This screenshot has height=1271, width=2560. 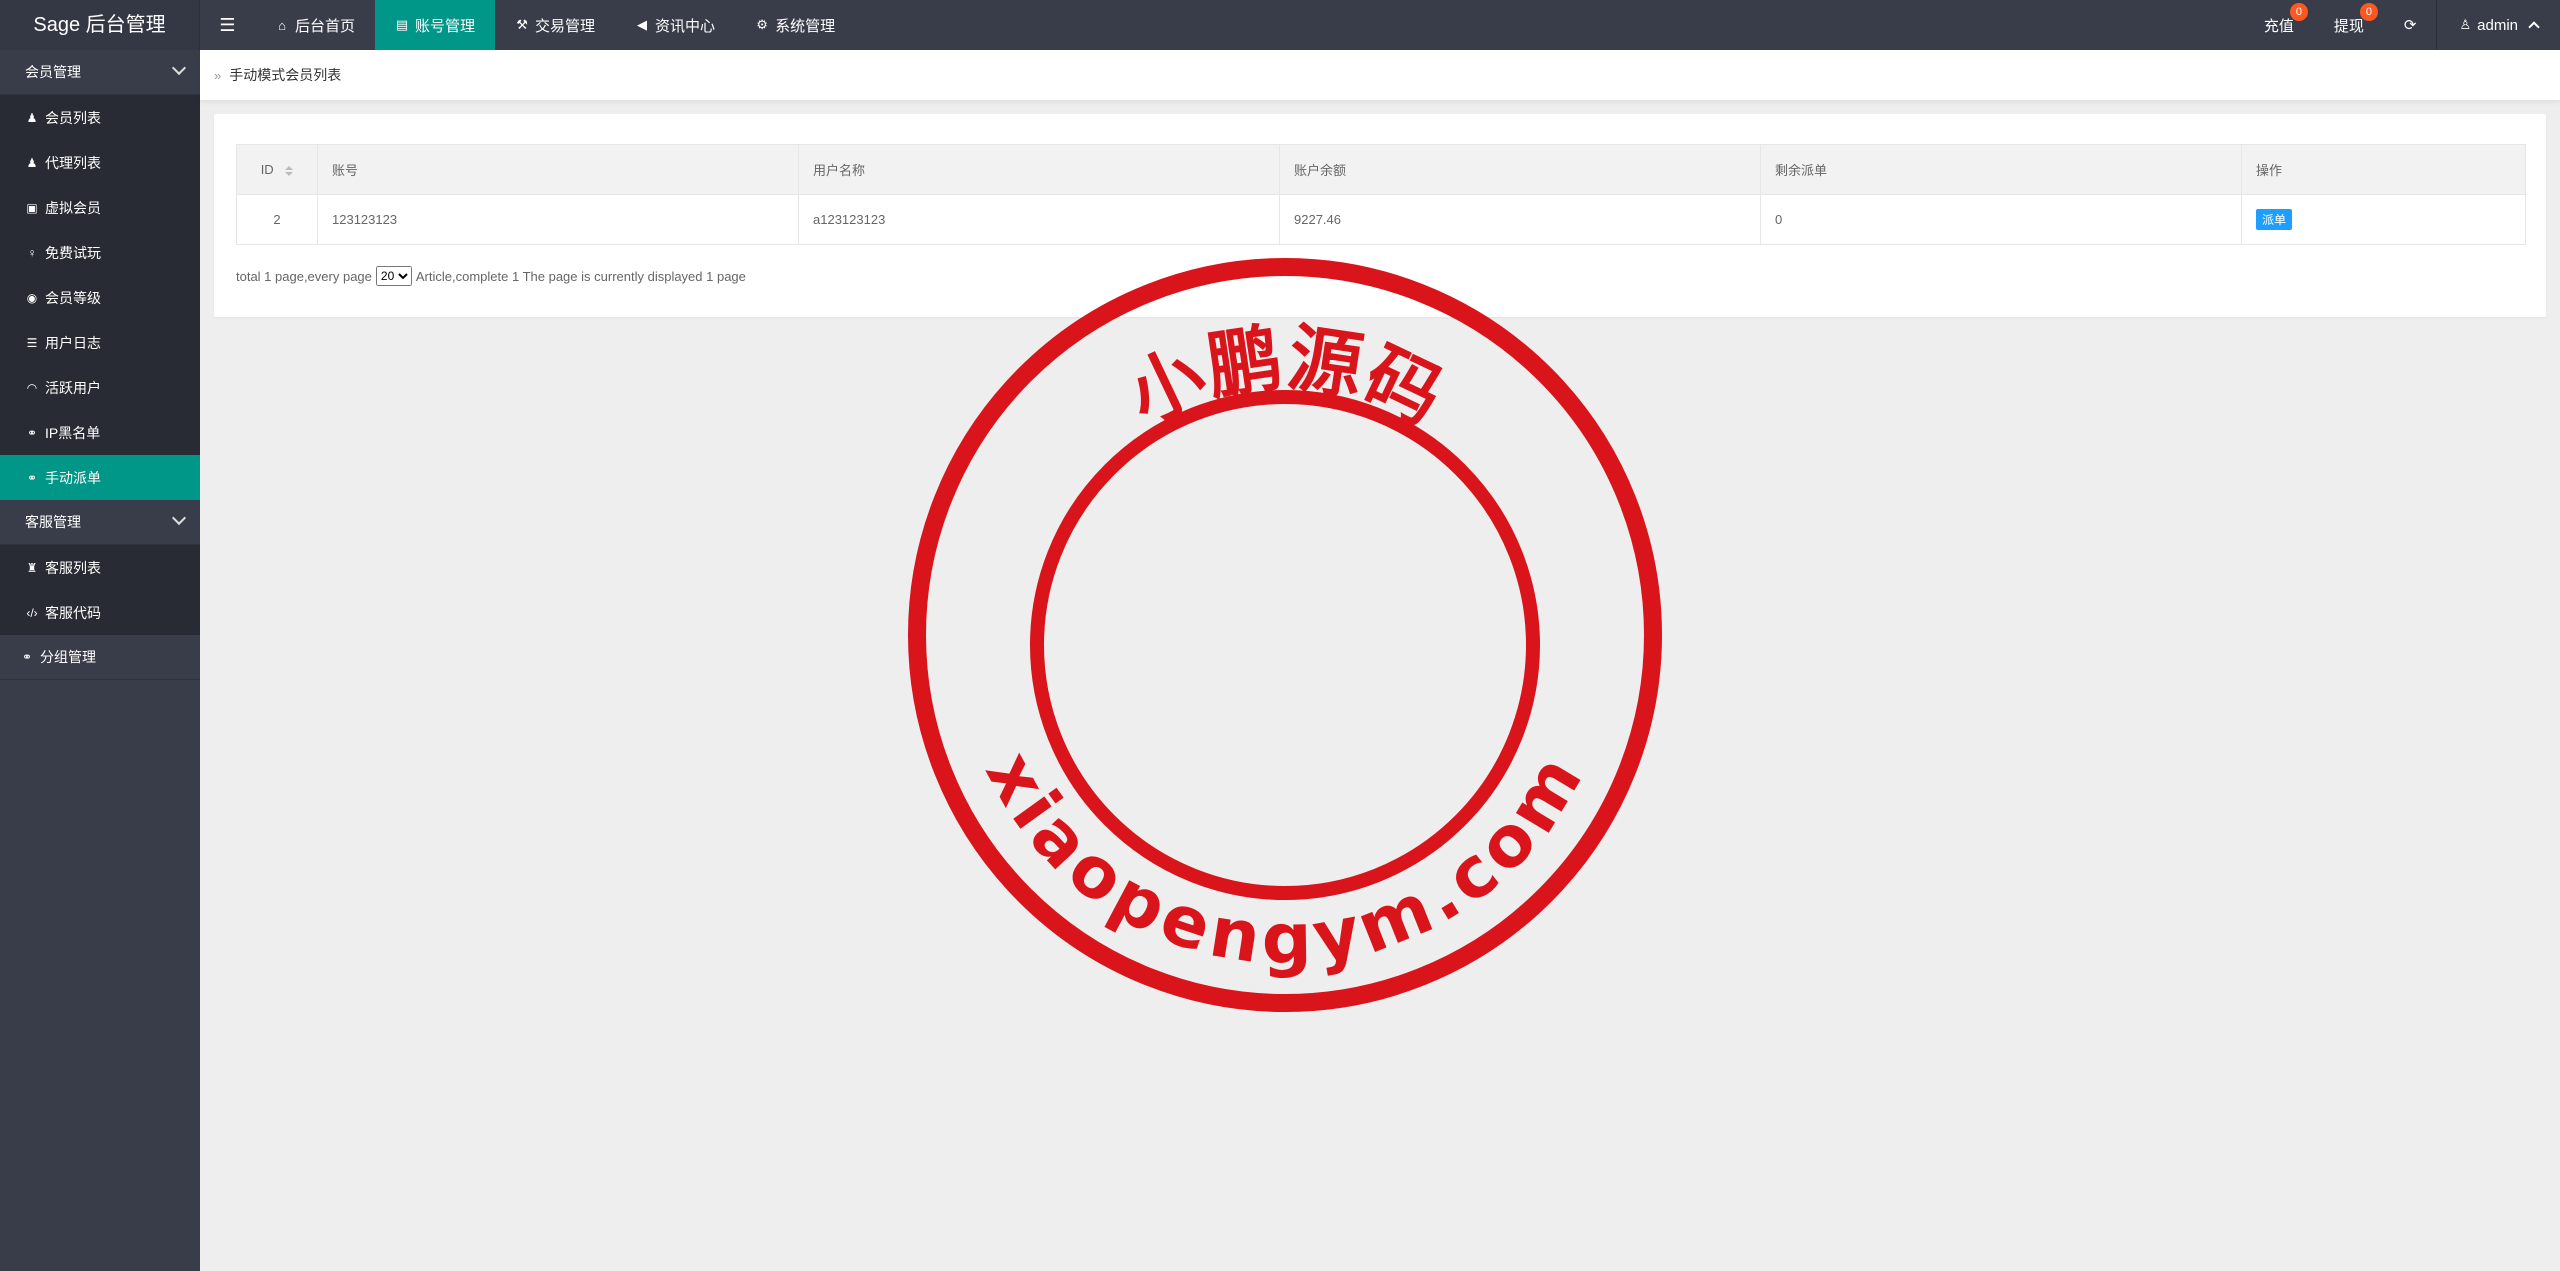 What do you see at coordinates (1039, 169) in the screenshot?
I see `column-header-username: 用户名称` at bounding box center [1039, 169].